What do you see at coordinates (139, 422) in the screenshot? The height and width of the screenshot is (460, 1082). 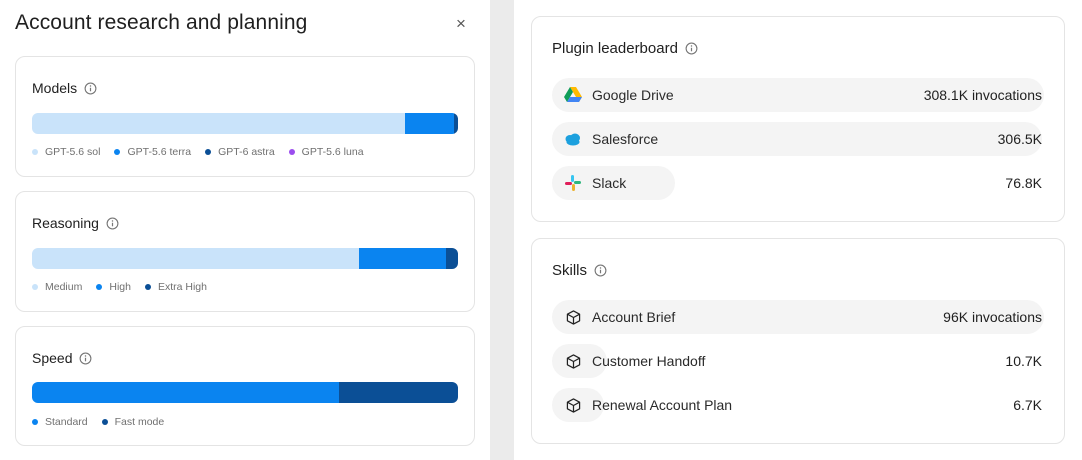 I see `legend-label: Fast mode` at bounding box center [139, 422].